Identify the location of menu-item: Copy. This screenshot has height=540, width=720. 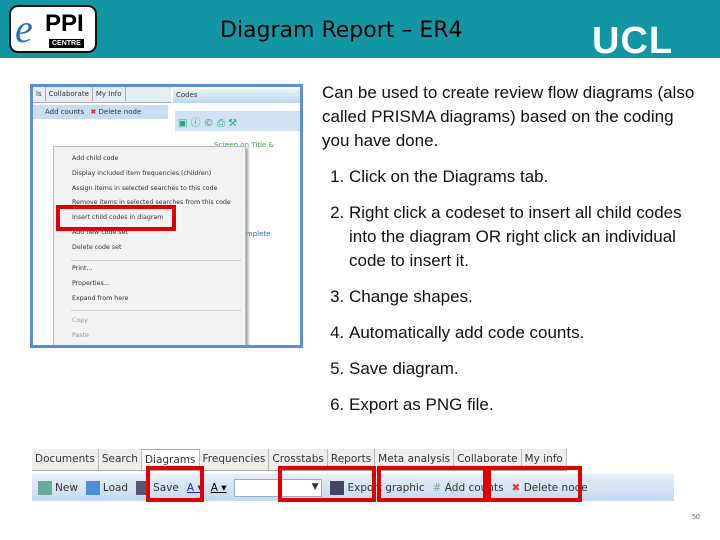
(80, 320).